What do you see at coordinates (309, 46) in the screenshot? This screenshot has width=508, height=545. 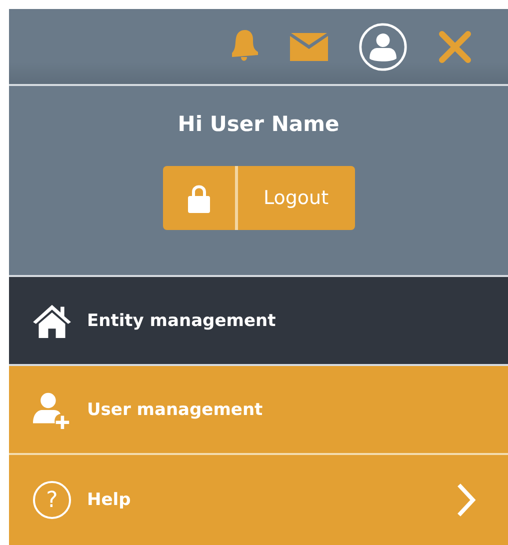 I see `mail-icon` at bounding box center [309, 46].